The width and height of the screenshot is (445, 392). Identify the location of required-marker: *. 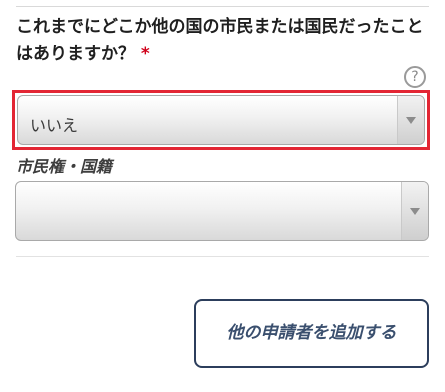
(145, 54).